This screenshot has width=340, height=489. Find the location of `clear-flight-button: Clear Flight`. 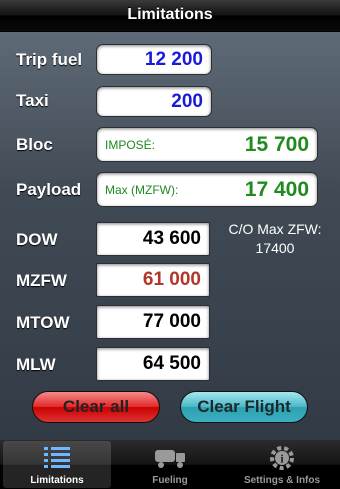

clear-flight-button: Clear Flight is located at coordinates (244, 407).